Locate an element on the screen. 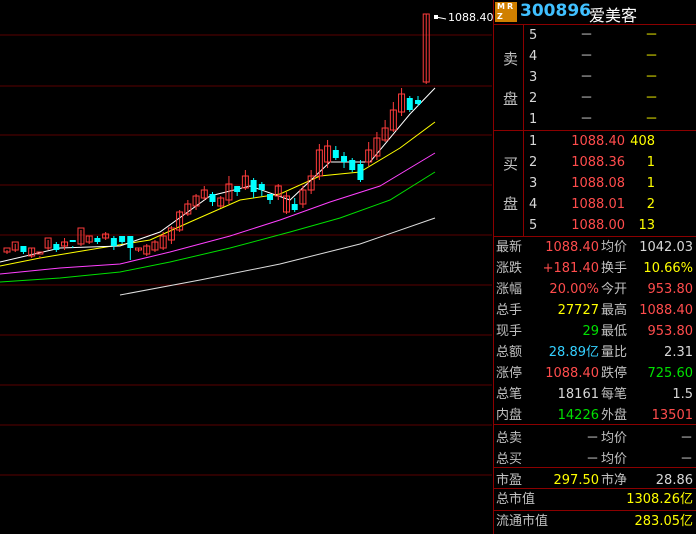 The image size is (696, 534). stat-label: 现手 is located at coordinates (509, 331).